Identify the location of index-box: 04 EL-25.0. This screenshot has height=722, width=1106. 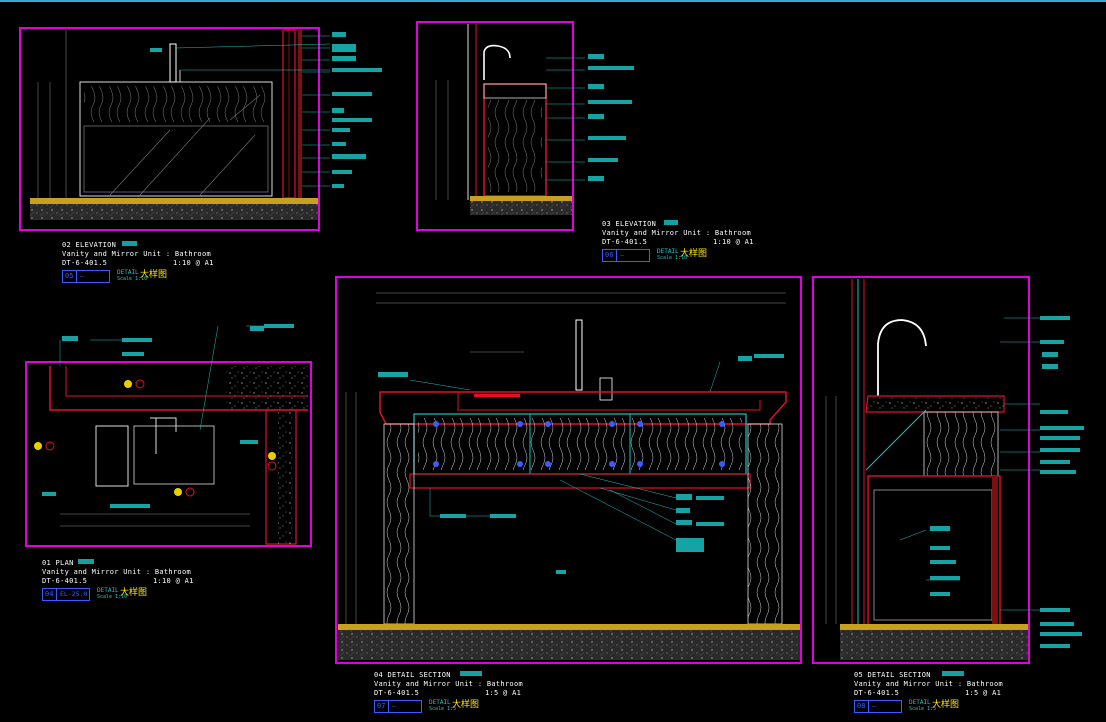
(66, 594).